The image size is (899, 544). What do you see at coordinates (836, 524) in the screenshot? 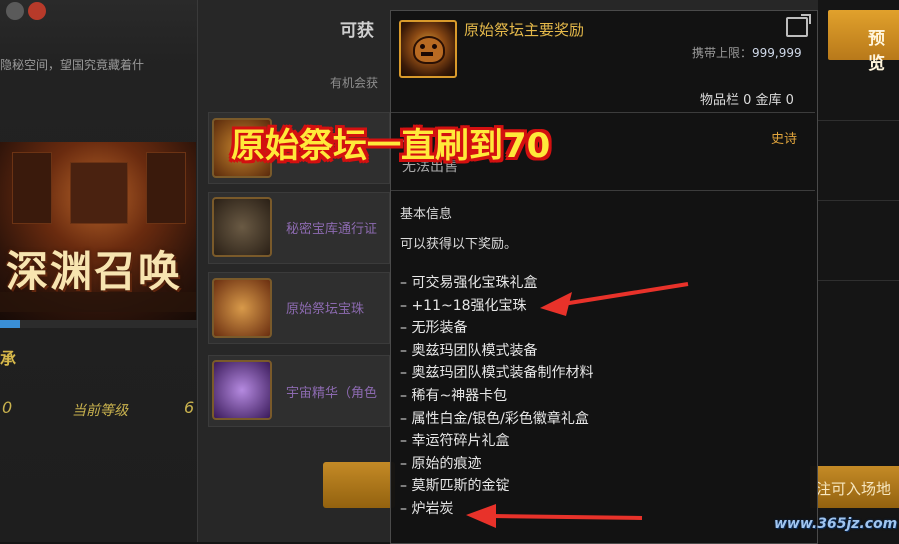
I see `watermark: www.365jz.com` at bounding box center [836, 524].